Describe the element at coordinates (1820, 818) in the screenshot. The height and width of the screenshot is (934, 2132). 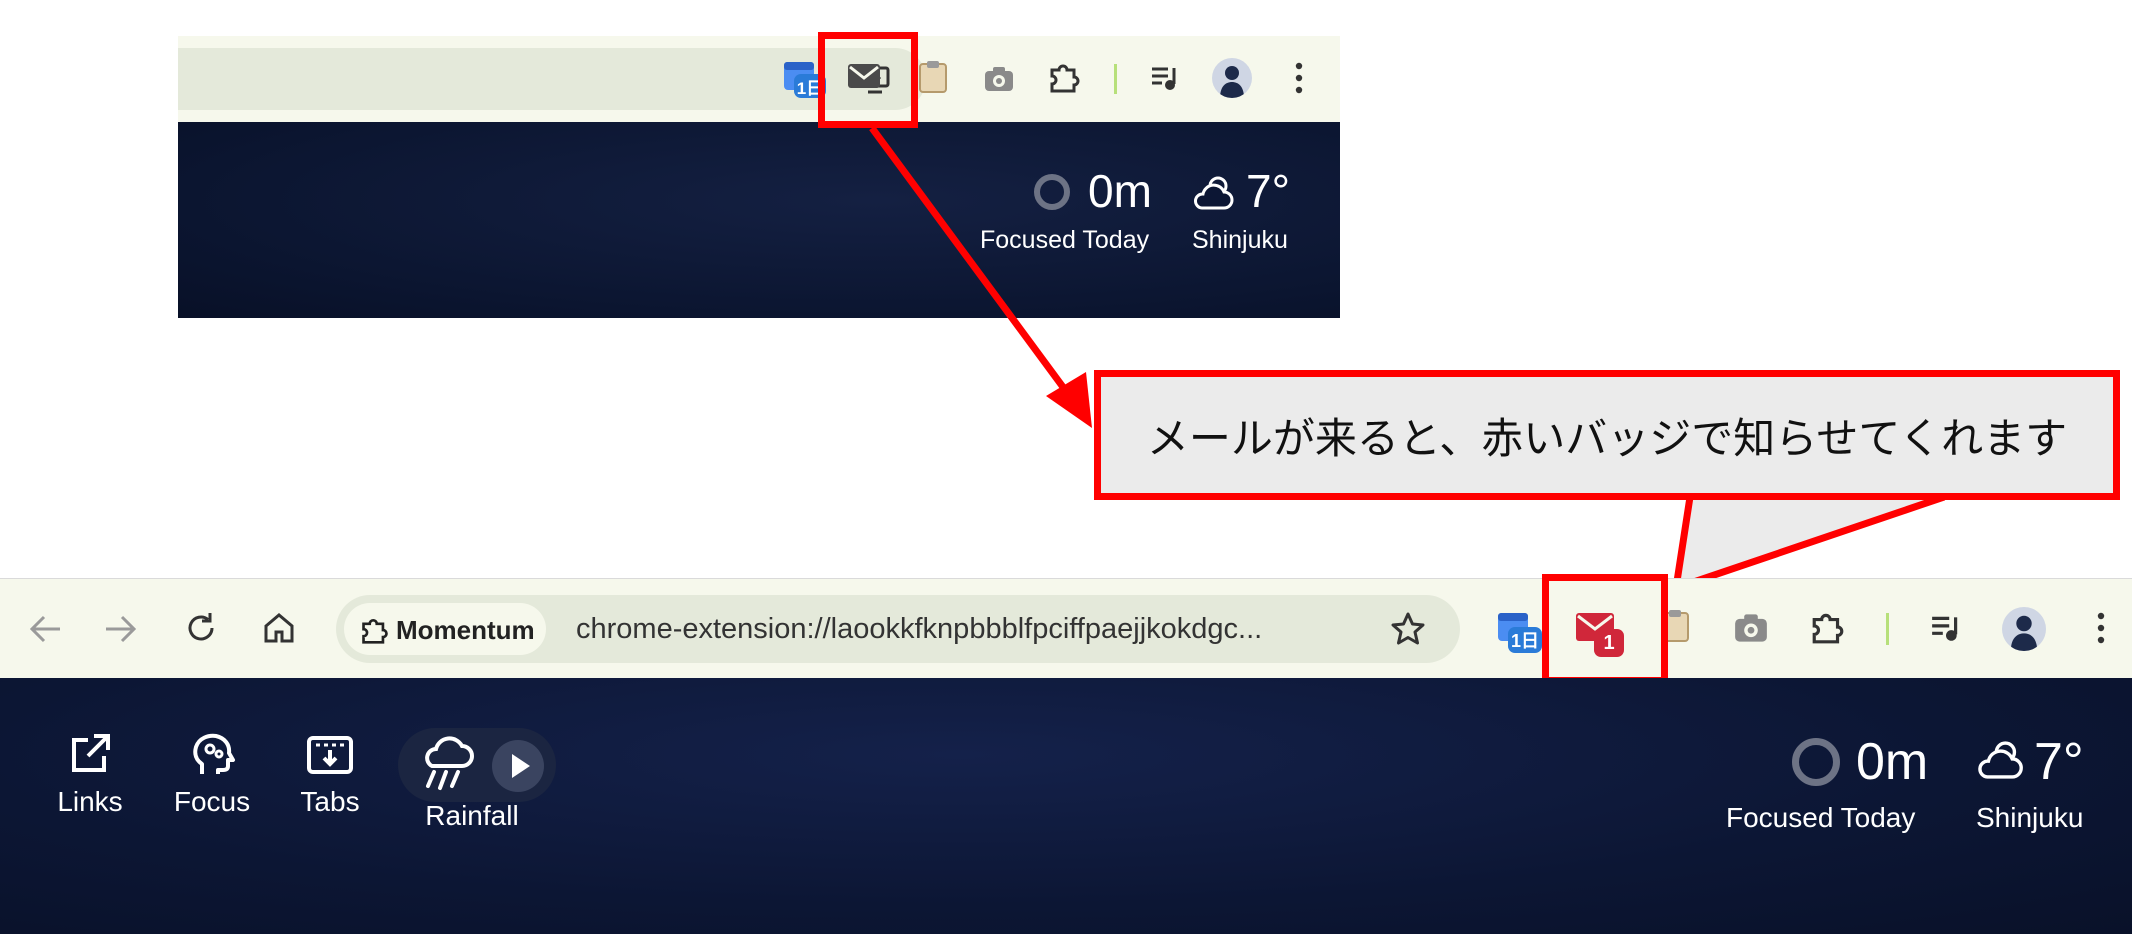
I see `focus-caption: Focused Today` at that location.